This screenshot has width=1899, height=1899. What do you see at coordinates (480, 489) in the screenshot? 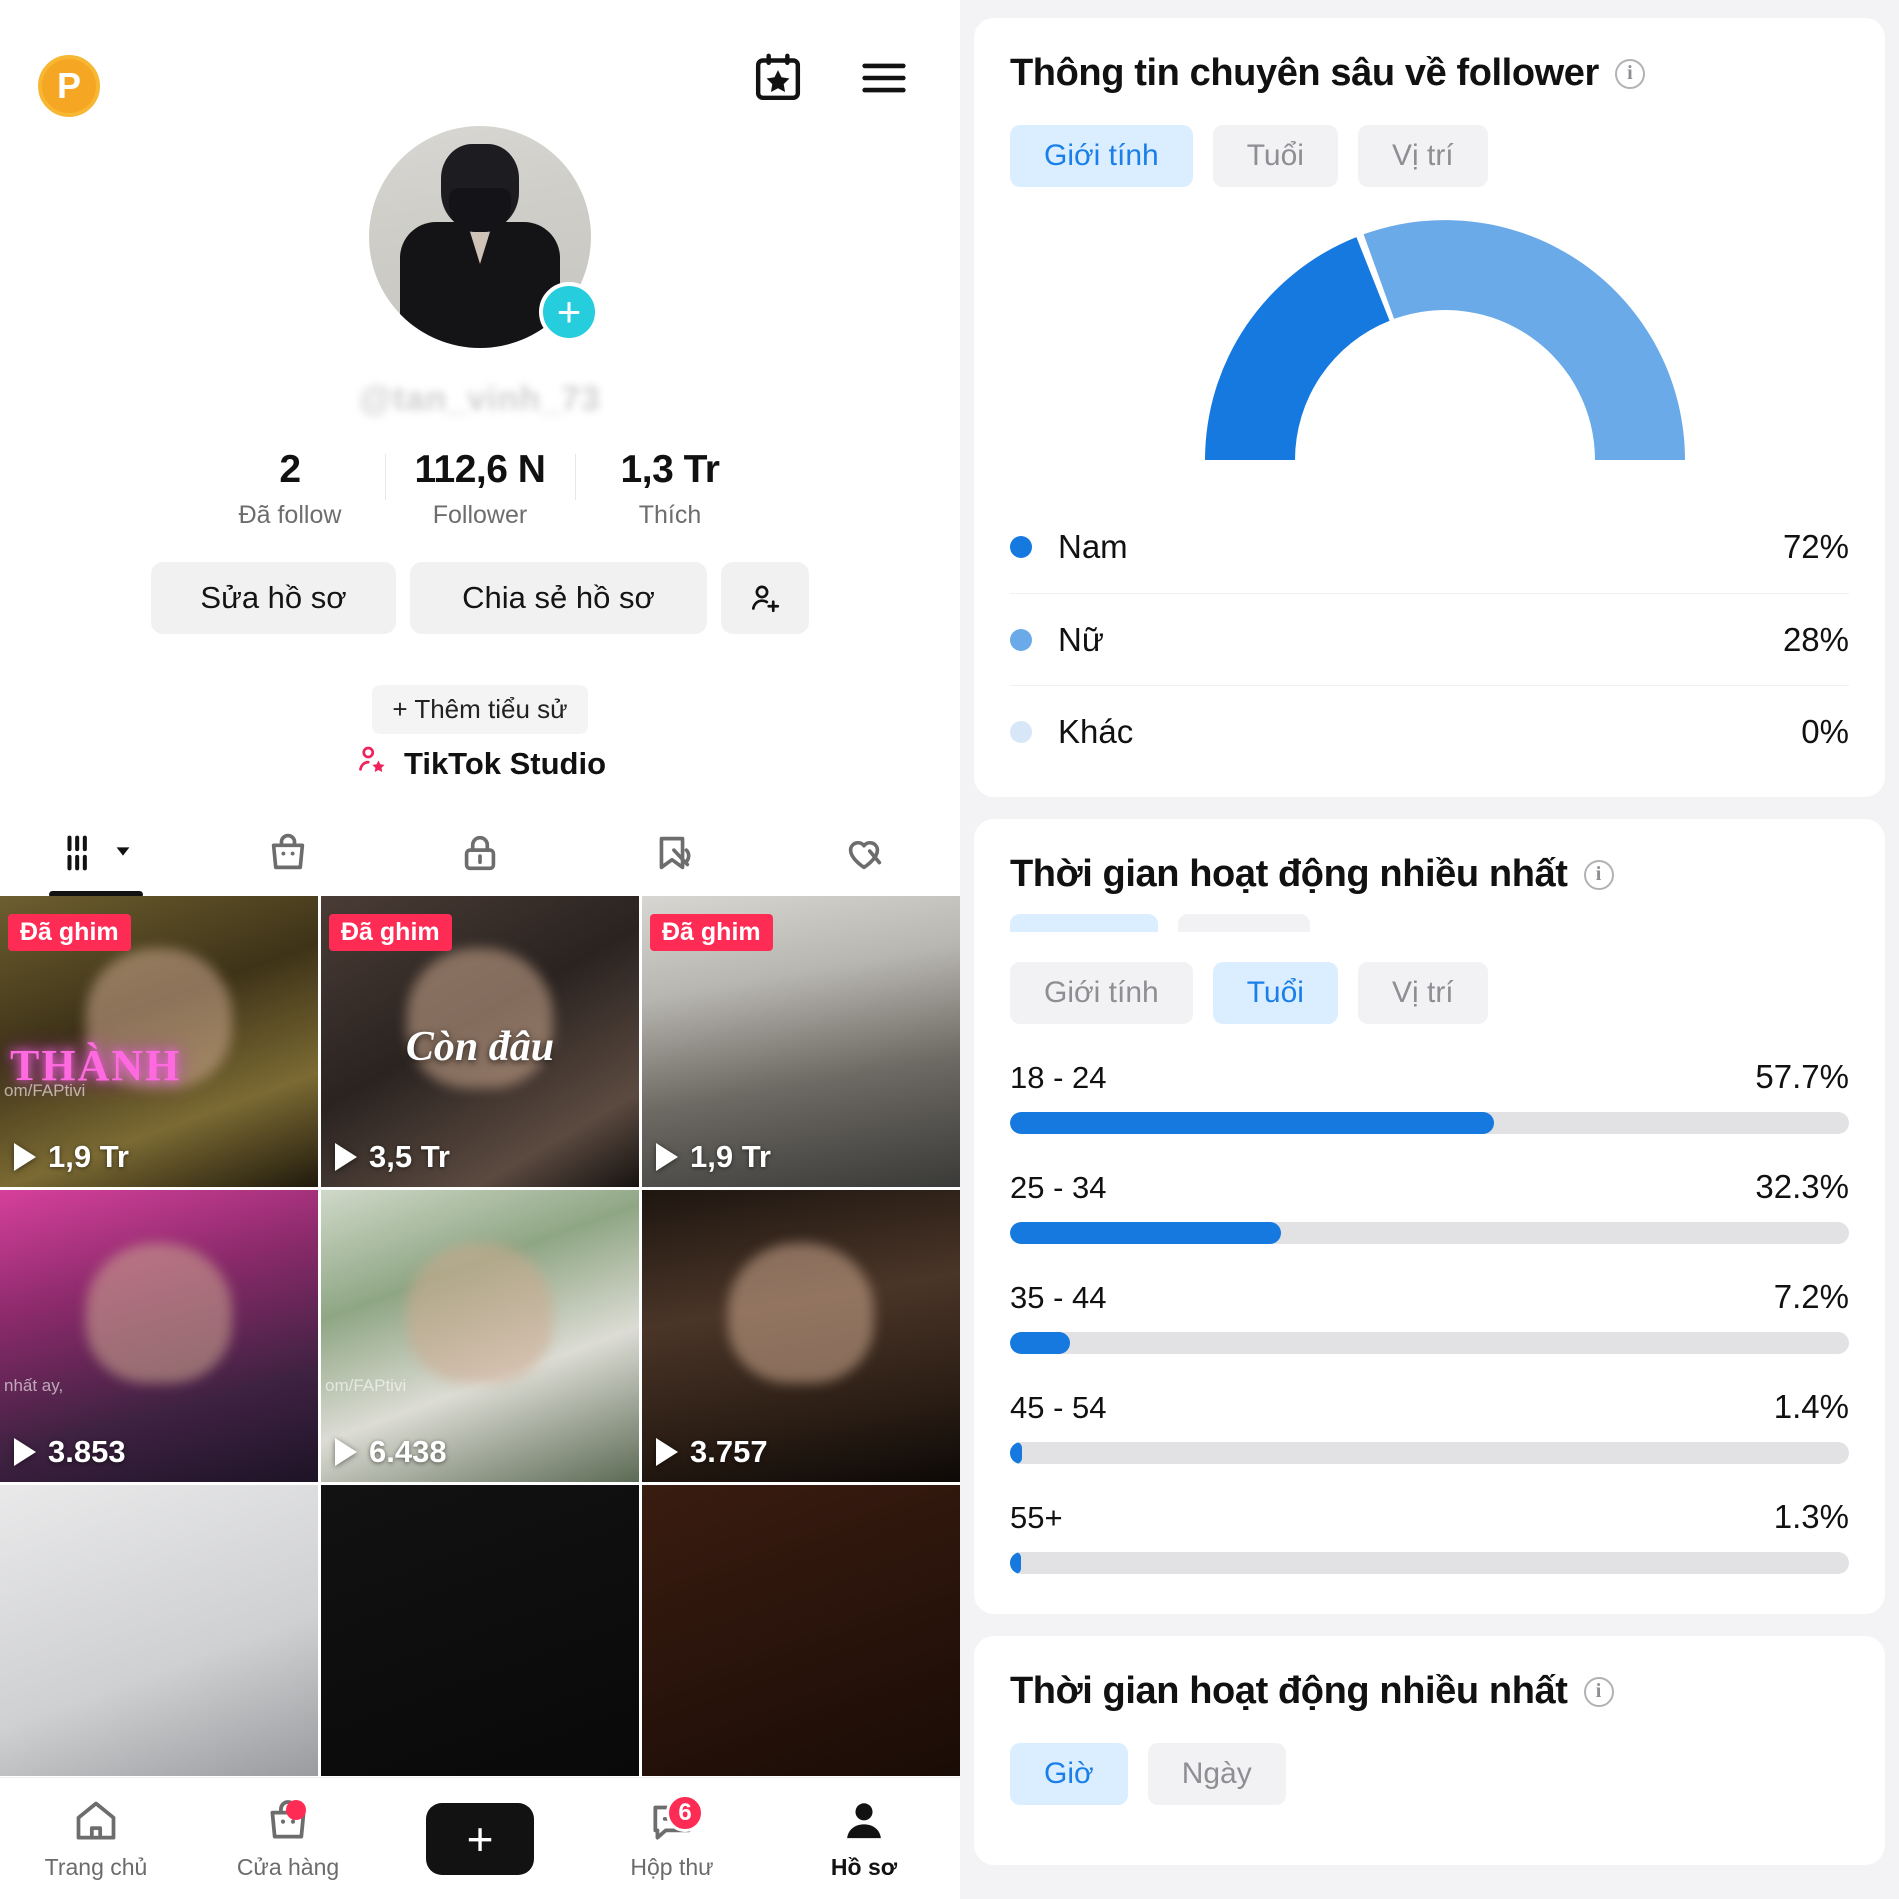
I see `stat-followers: 112,6 N Follower` at bounding box center [480, 489].